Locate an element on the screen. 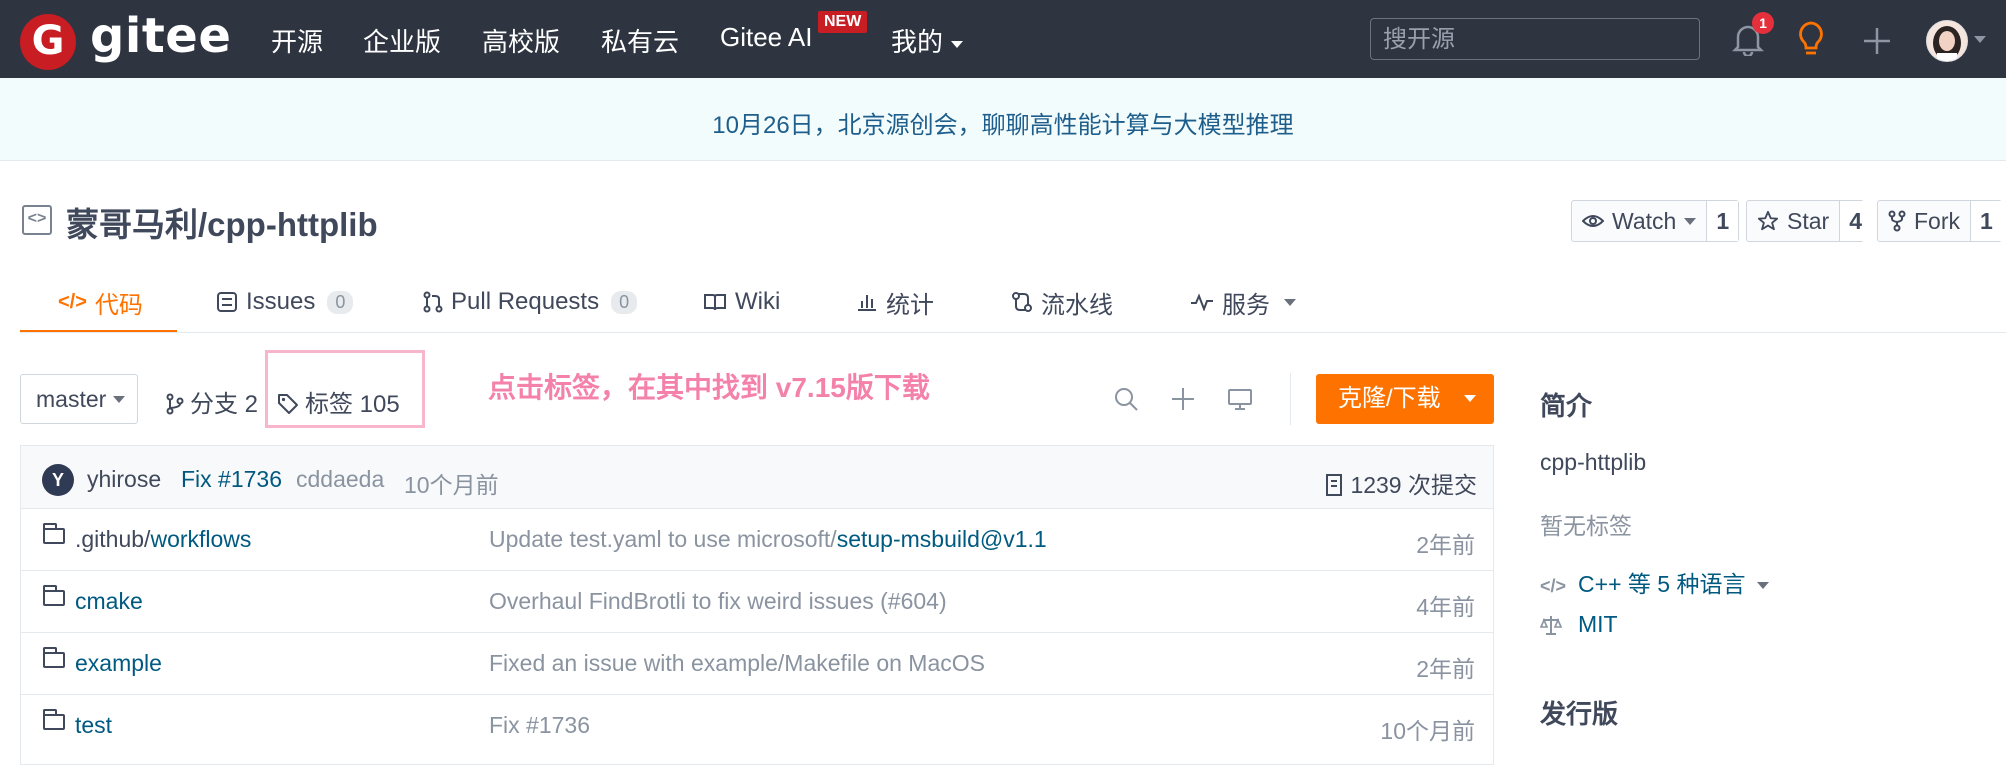  tab-services: 服务 is located at coordinates (1243, 302).